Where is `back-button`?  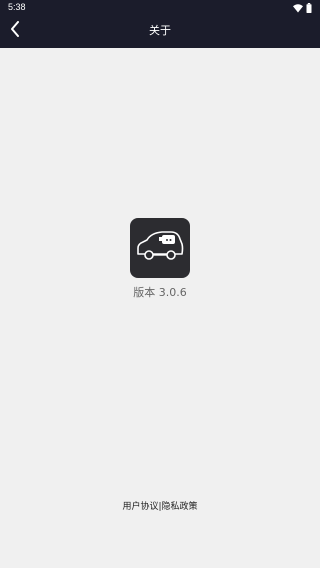
back-button is located at coordinates (15, 31).